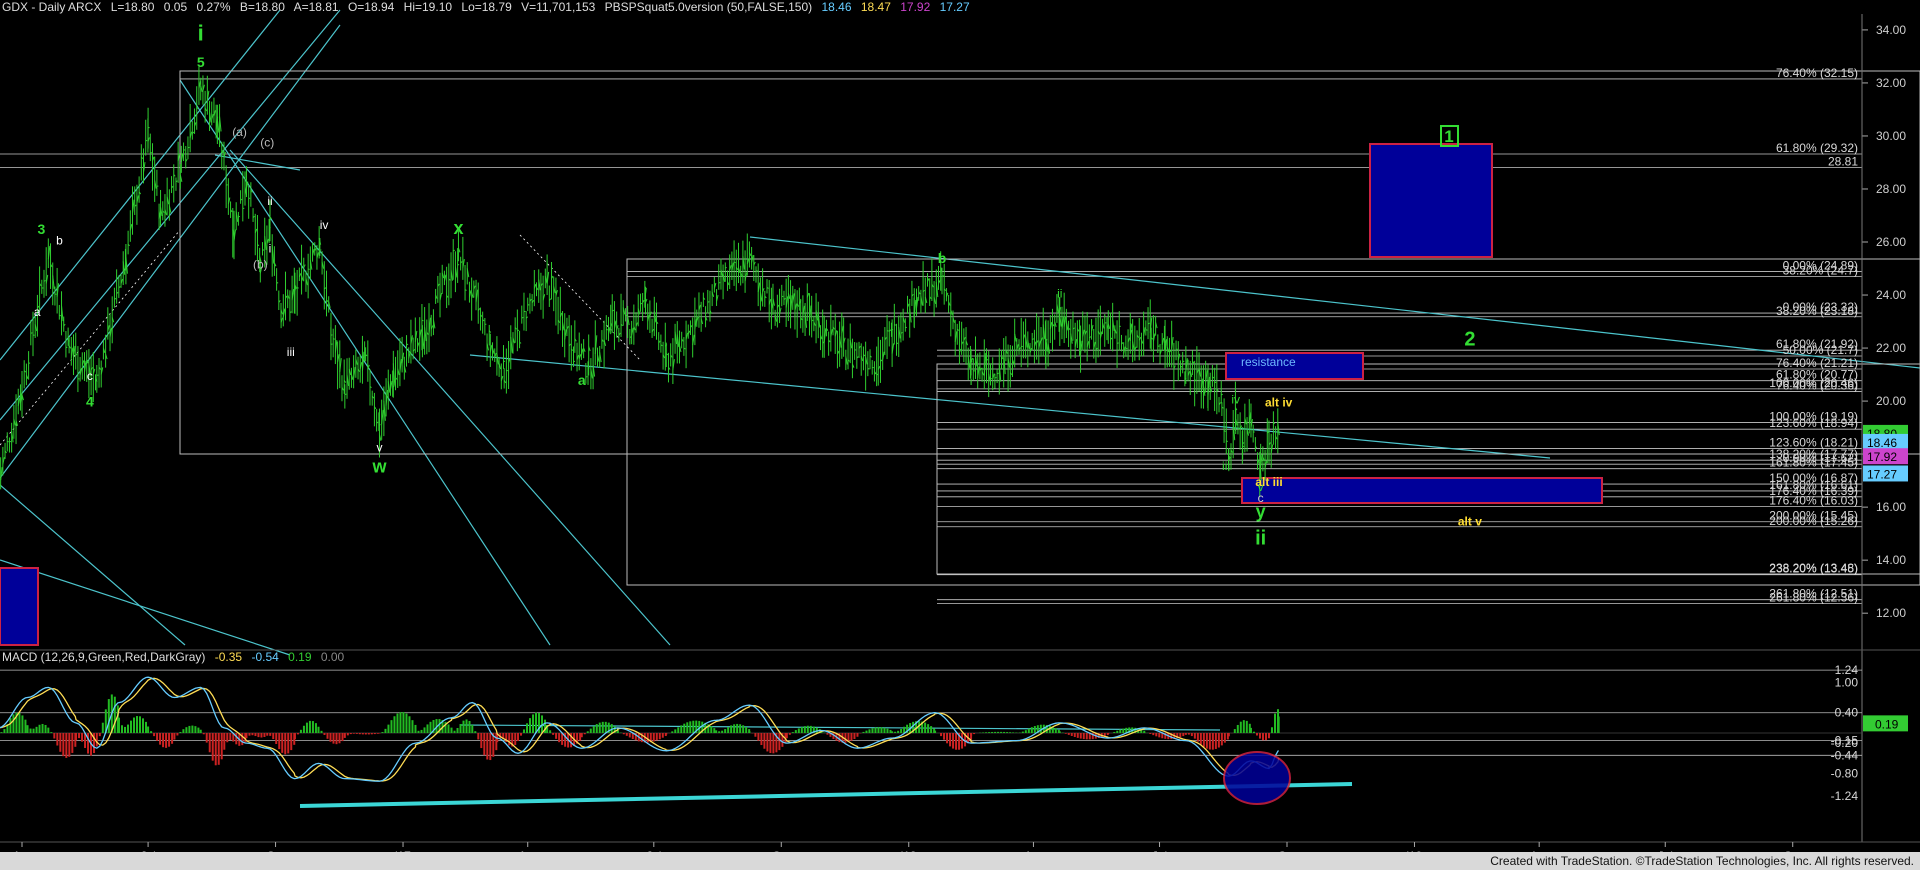 Image resolution: width=1920 pixels, height=870 pixels. I want to click on low-value: Lo=18.79, so click(486, 7).